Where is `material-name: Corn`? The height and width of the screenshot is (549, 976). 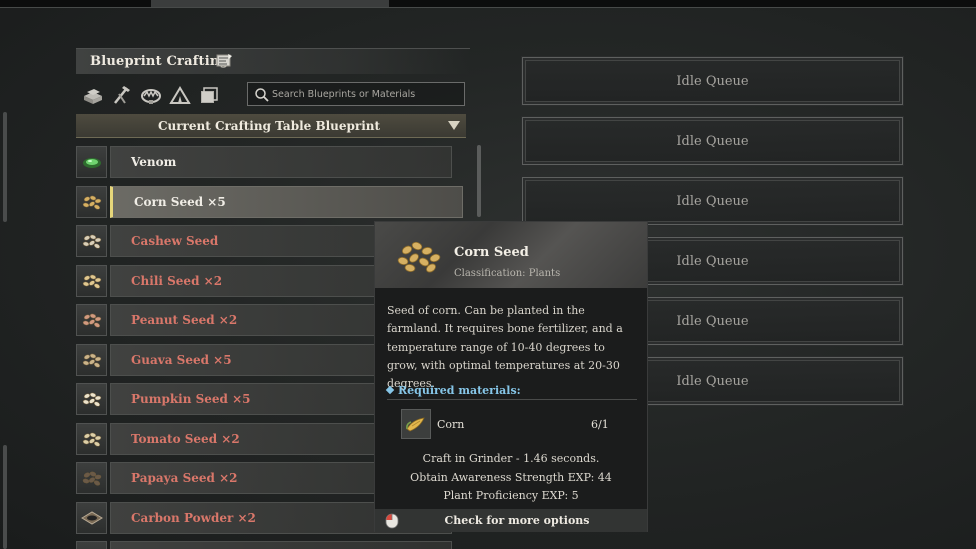 material-name: Corn is located at coordinates (451, 424).